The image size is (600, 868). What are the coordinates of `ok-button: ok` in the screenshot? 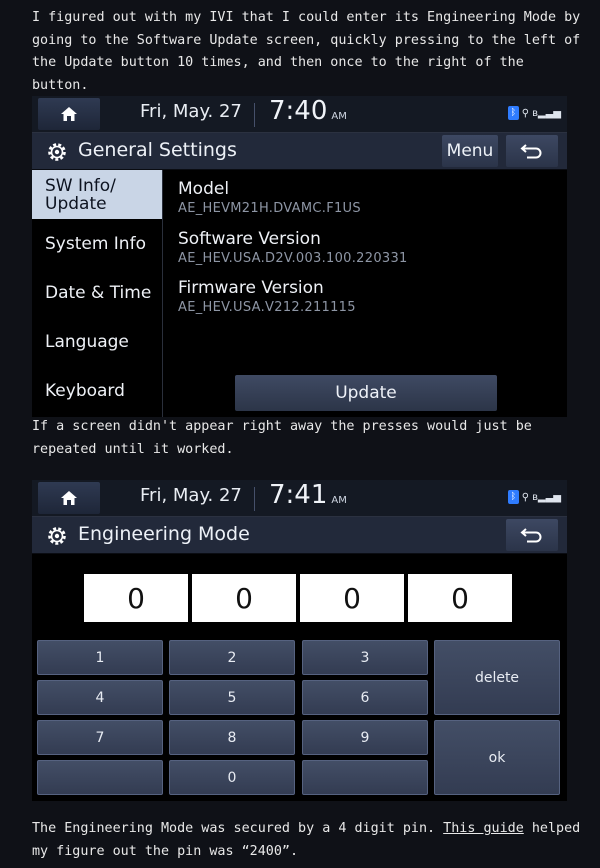 It's located at (497, 757).